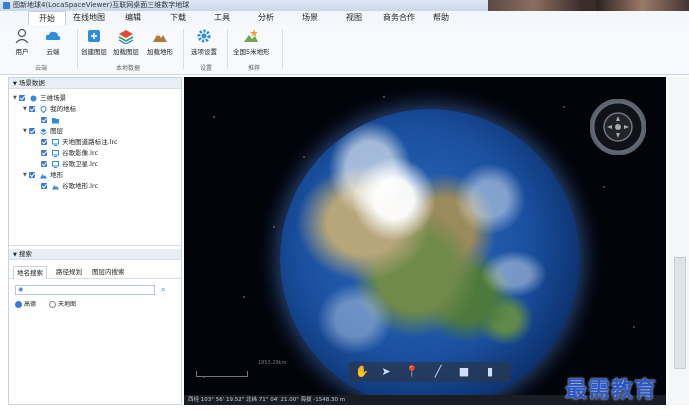 This screenshot has height=419, width=689. I want to click on options-button: 选项设置, so click(204, 42).